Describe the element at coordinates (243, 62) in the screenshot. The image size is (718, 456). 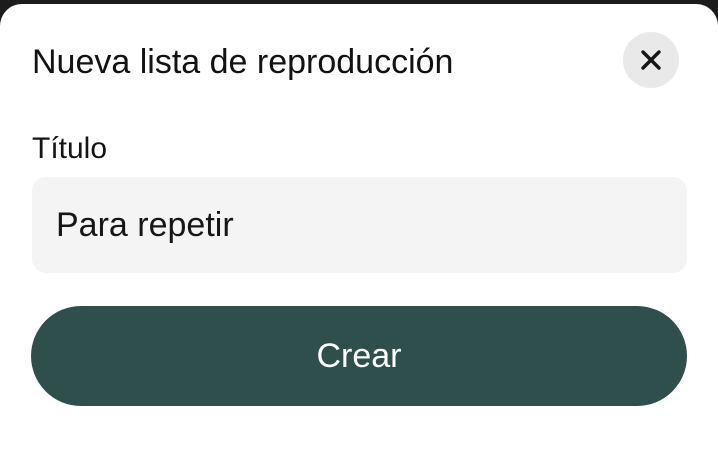
I see `dialog-title: Nueva lista de reproducción` at that location.